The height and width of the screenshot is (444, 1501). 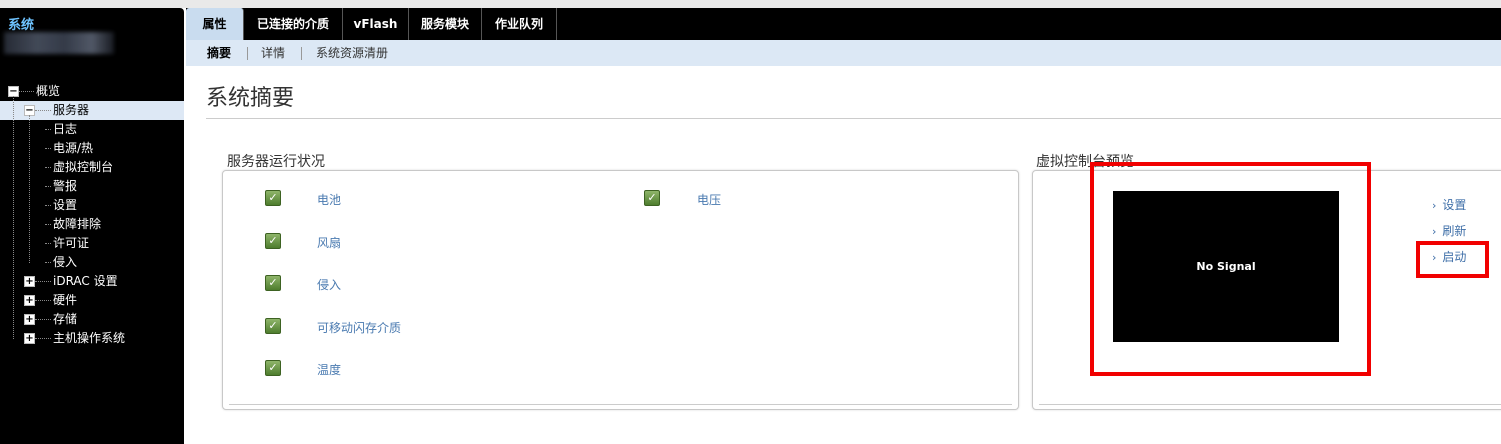 What do you see at coordinates (48, 91) in the screenshot?
I see `tree-item-label: 概览` at bounding box center [48, 91].